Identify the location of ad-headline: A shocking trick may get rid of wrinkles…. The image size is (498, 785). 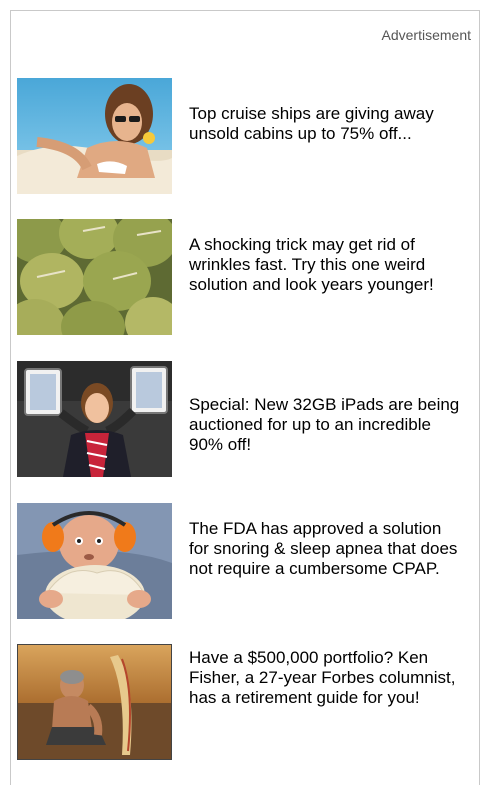
(326, 265).